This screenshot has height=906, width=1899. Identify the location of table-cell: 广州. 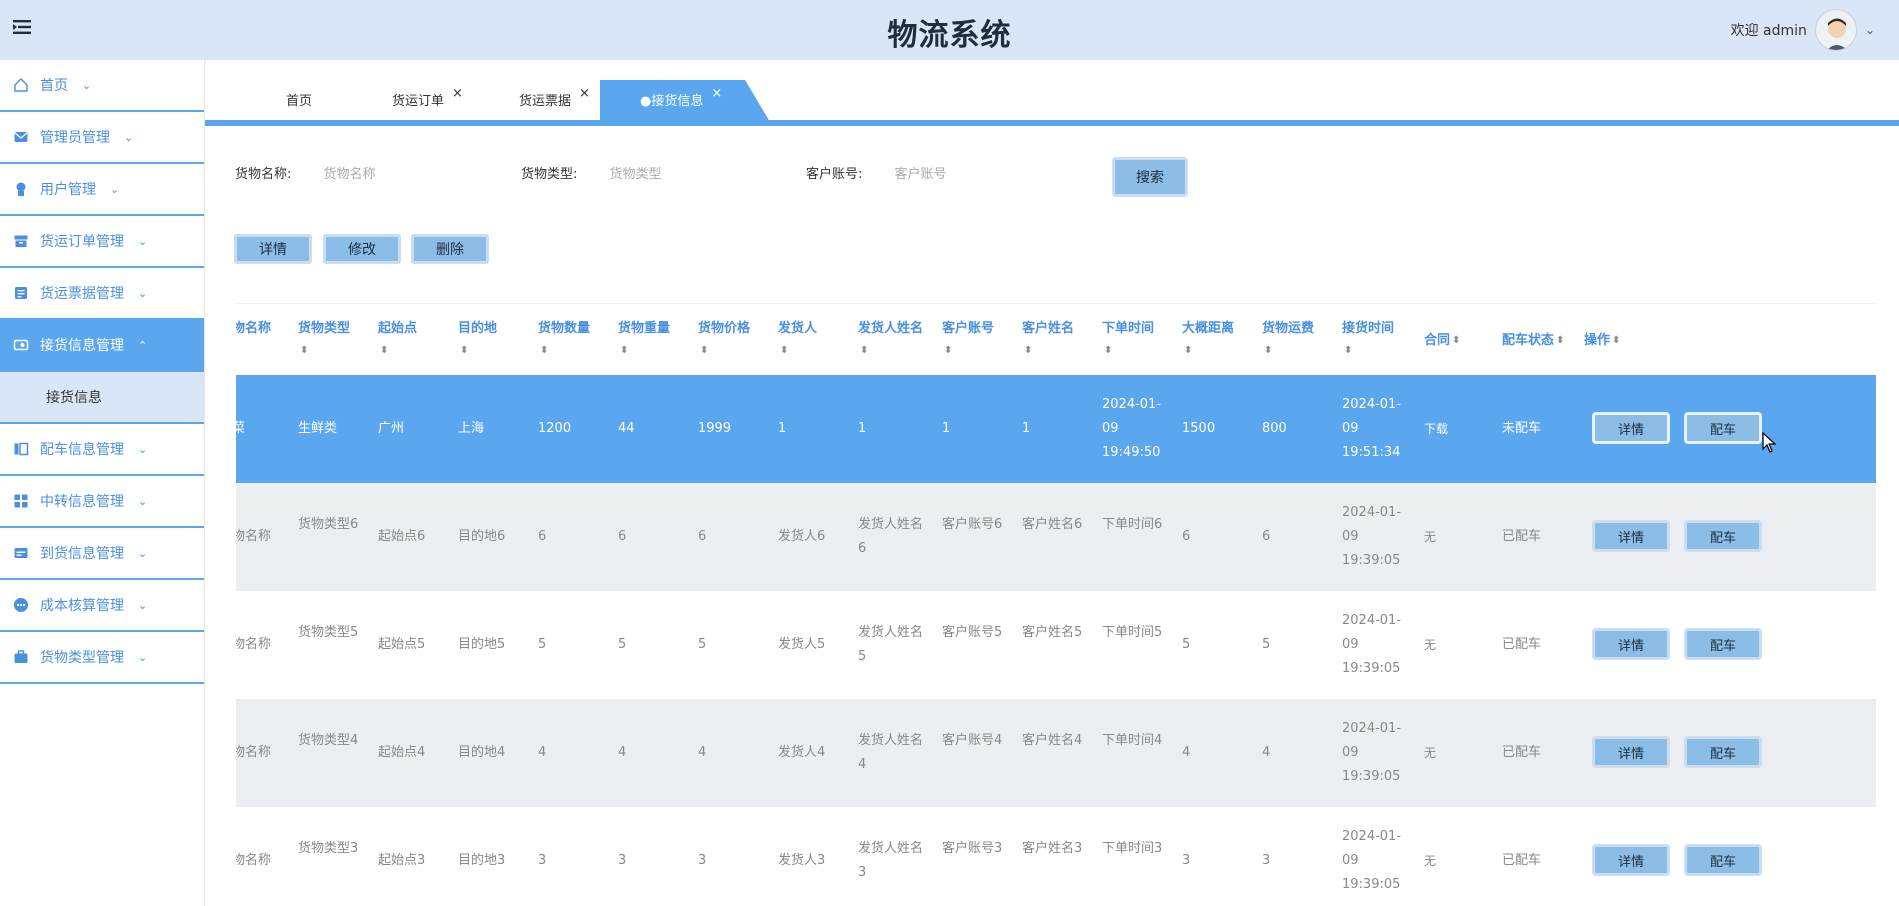
(391, 428).